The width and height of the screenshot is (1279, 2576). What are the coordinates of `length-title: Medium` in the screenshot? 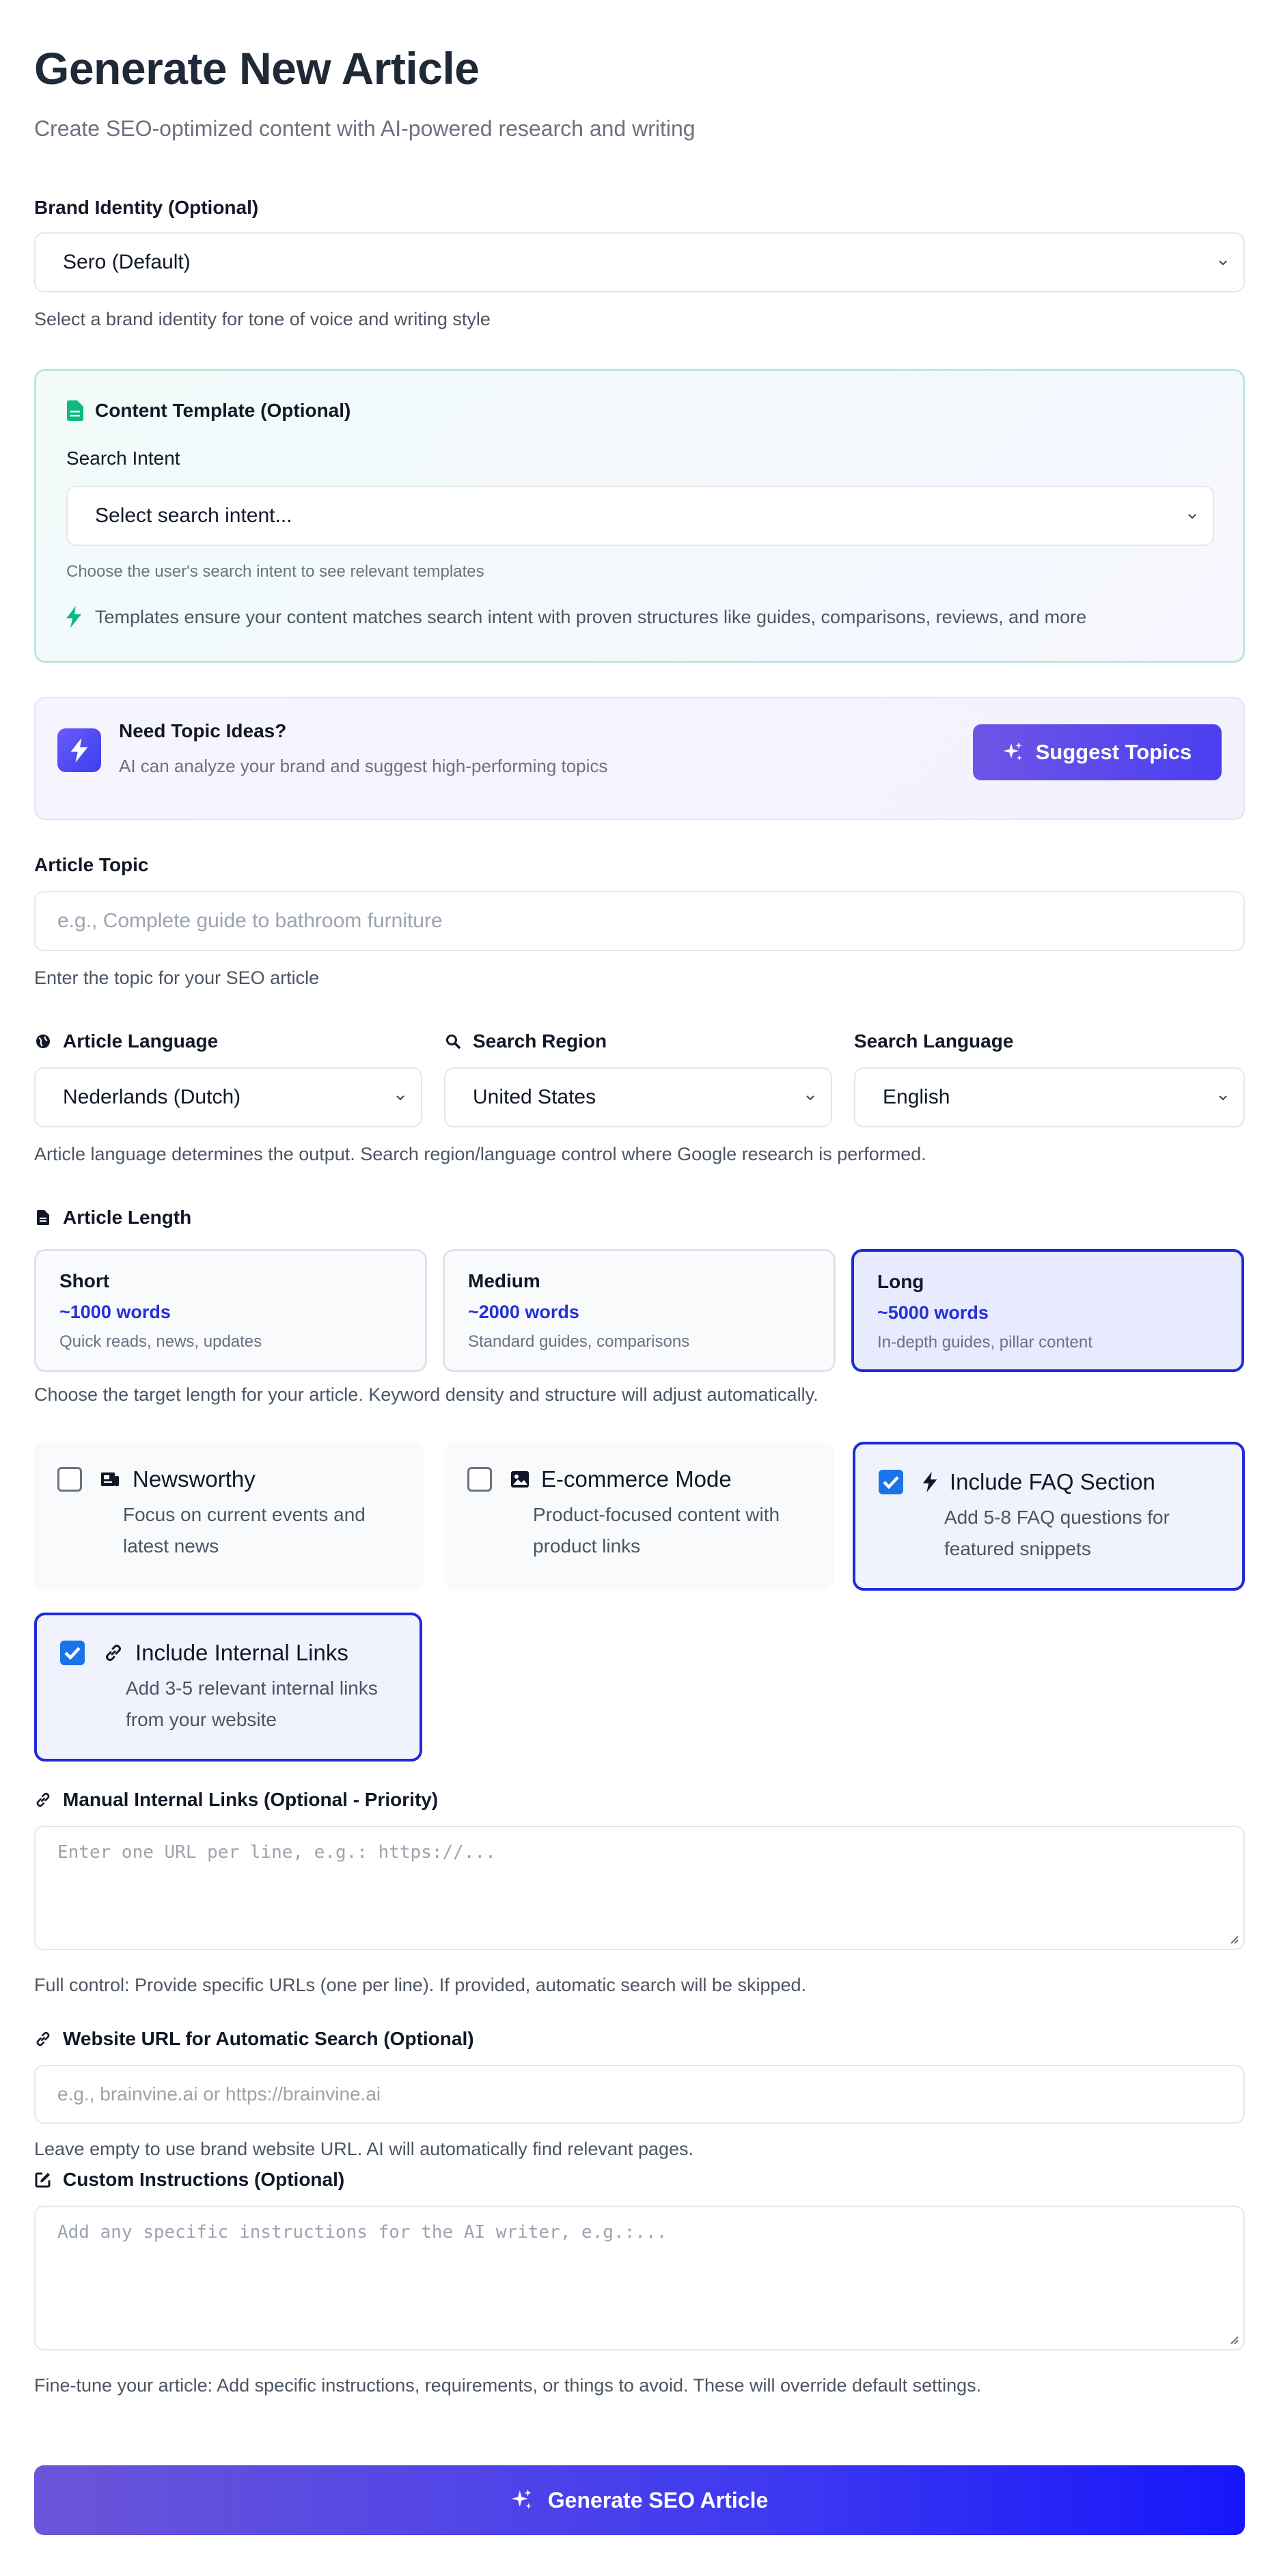 It's located at (504, 1280).